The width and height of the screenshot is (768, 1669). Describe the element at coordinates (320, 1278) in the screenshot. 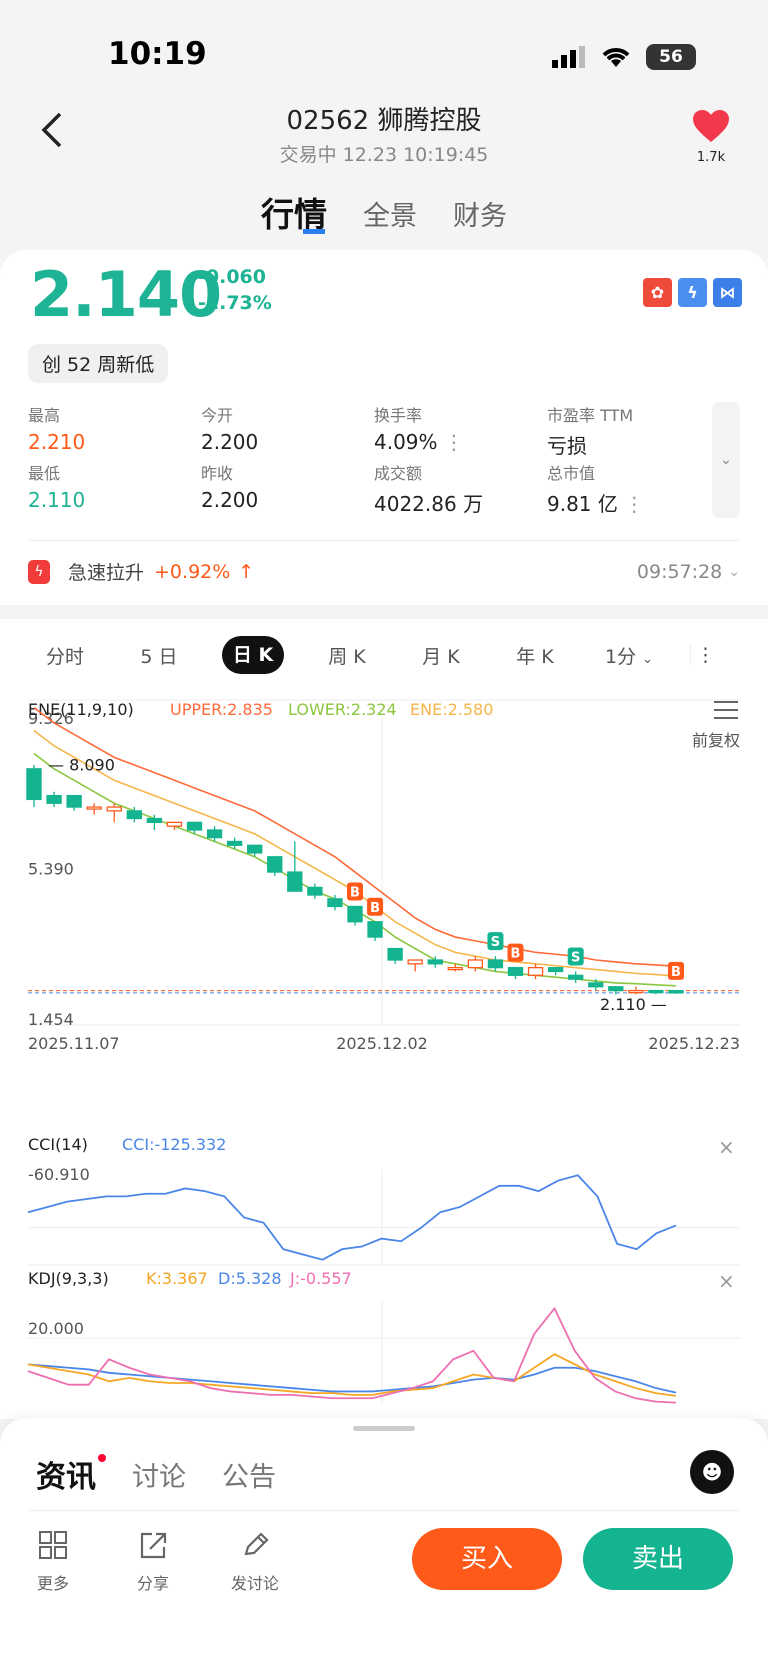

I see `kdj-j: J:-0.557` at that location.